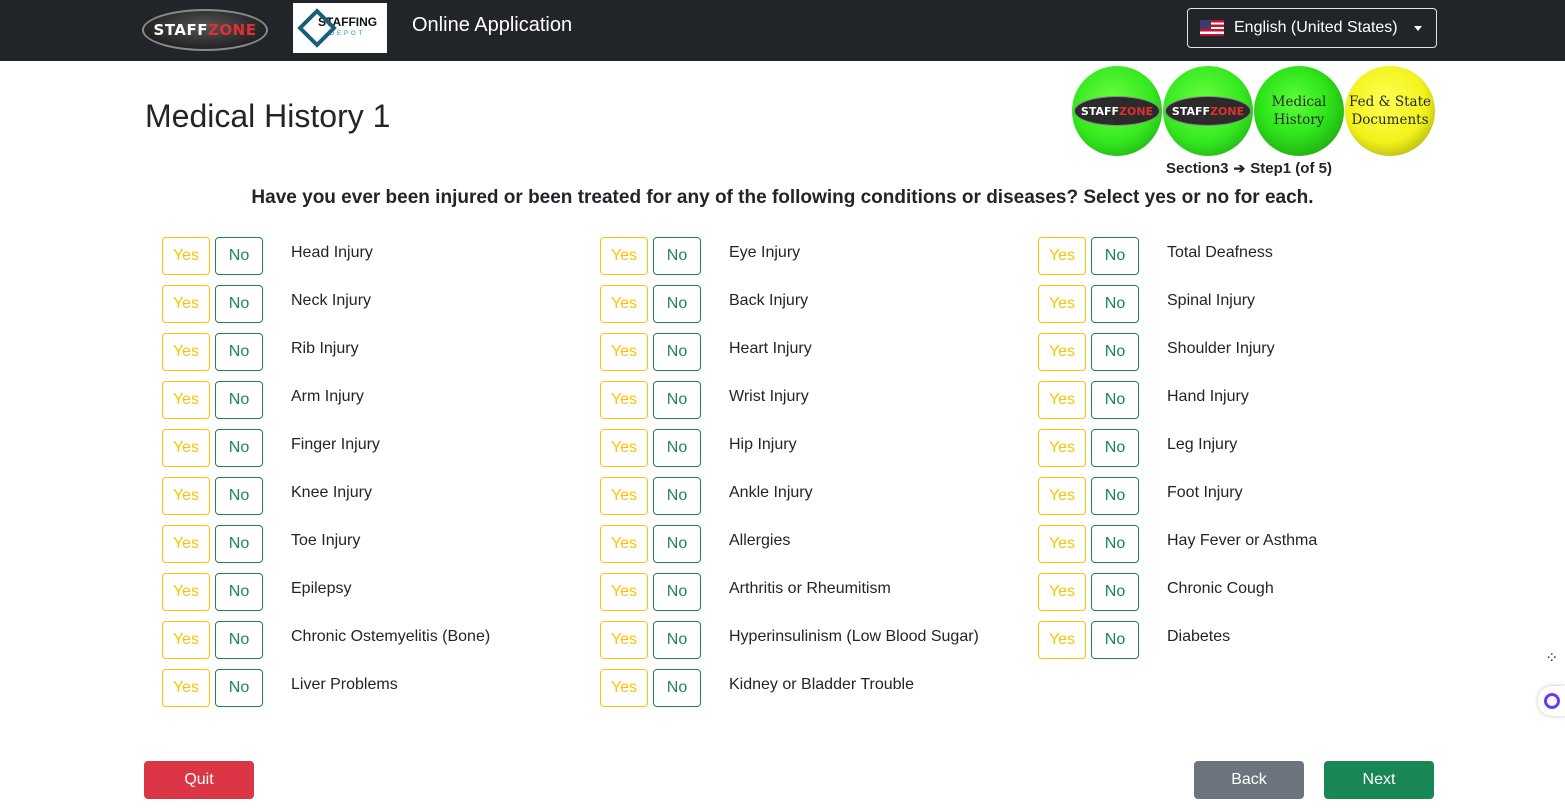 This screenshot has width=1565, height=811. I want to click on condition-label: Hay Fever or Asthma, so click(1242, 540).